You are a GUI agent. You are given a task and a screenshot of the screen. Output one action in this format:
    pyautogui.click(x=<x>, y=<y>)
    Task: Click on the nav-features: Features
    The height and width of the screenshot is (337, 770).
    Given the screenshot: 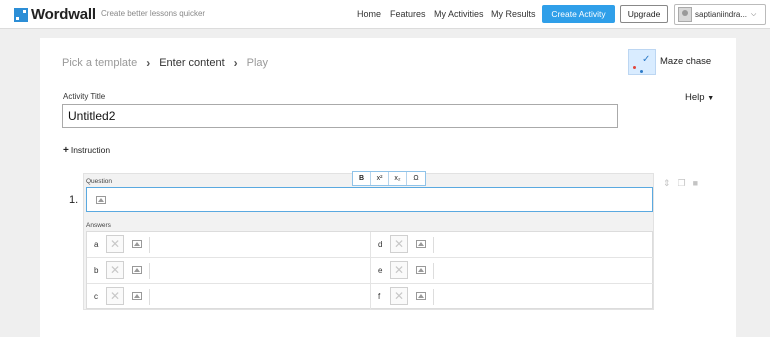 What is the action you would take?
    pyautogui.click(x=408, y=14)
    